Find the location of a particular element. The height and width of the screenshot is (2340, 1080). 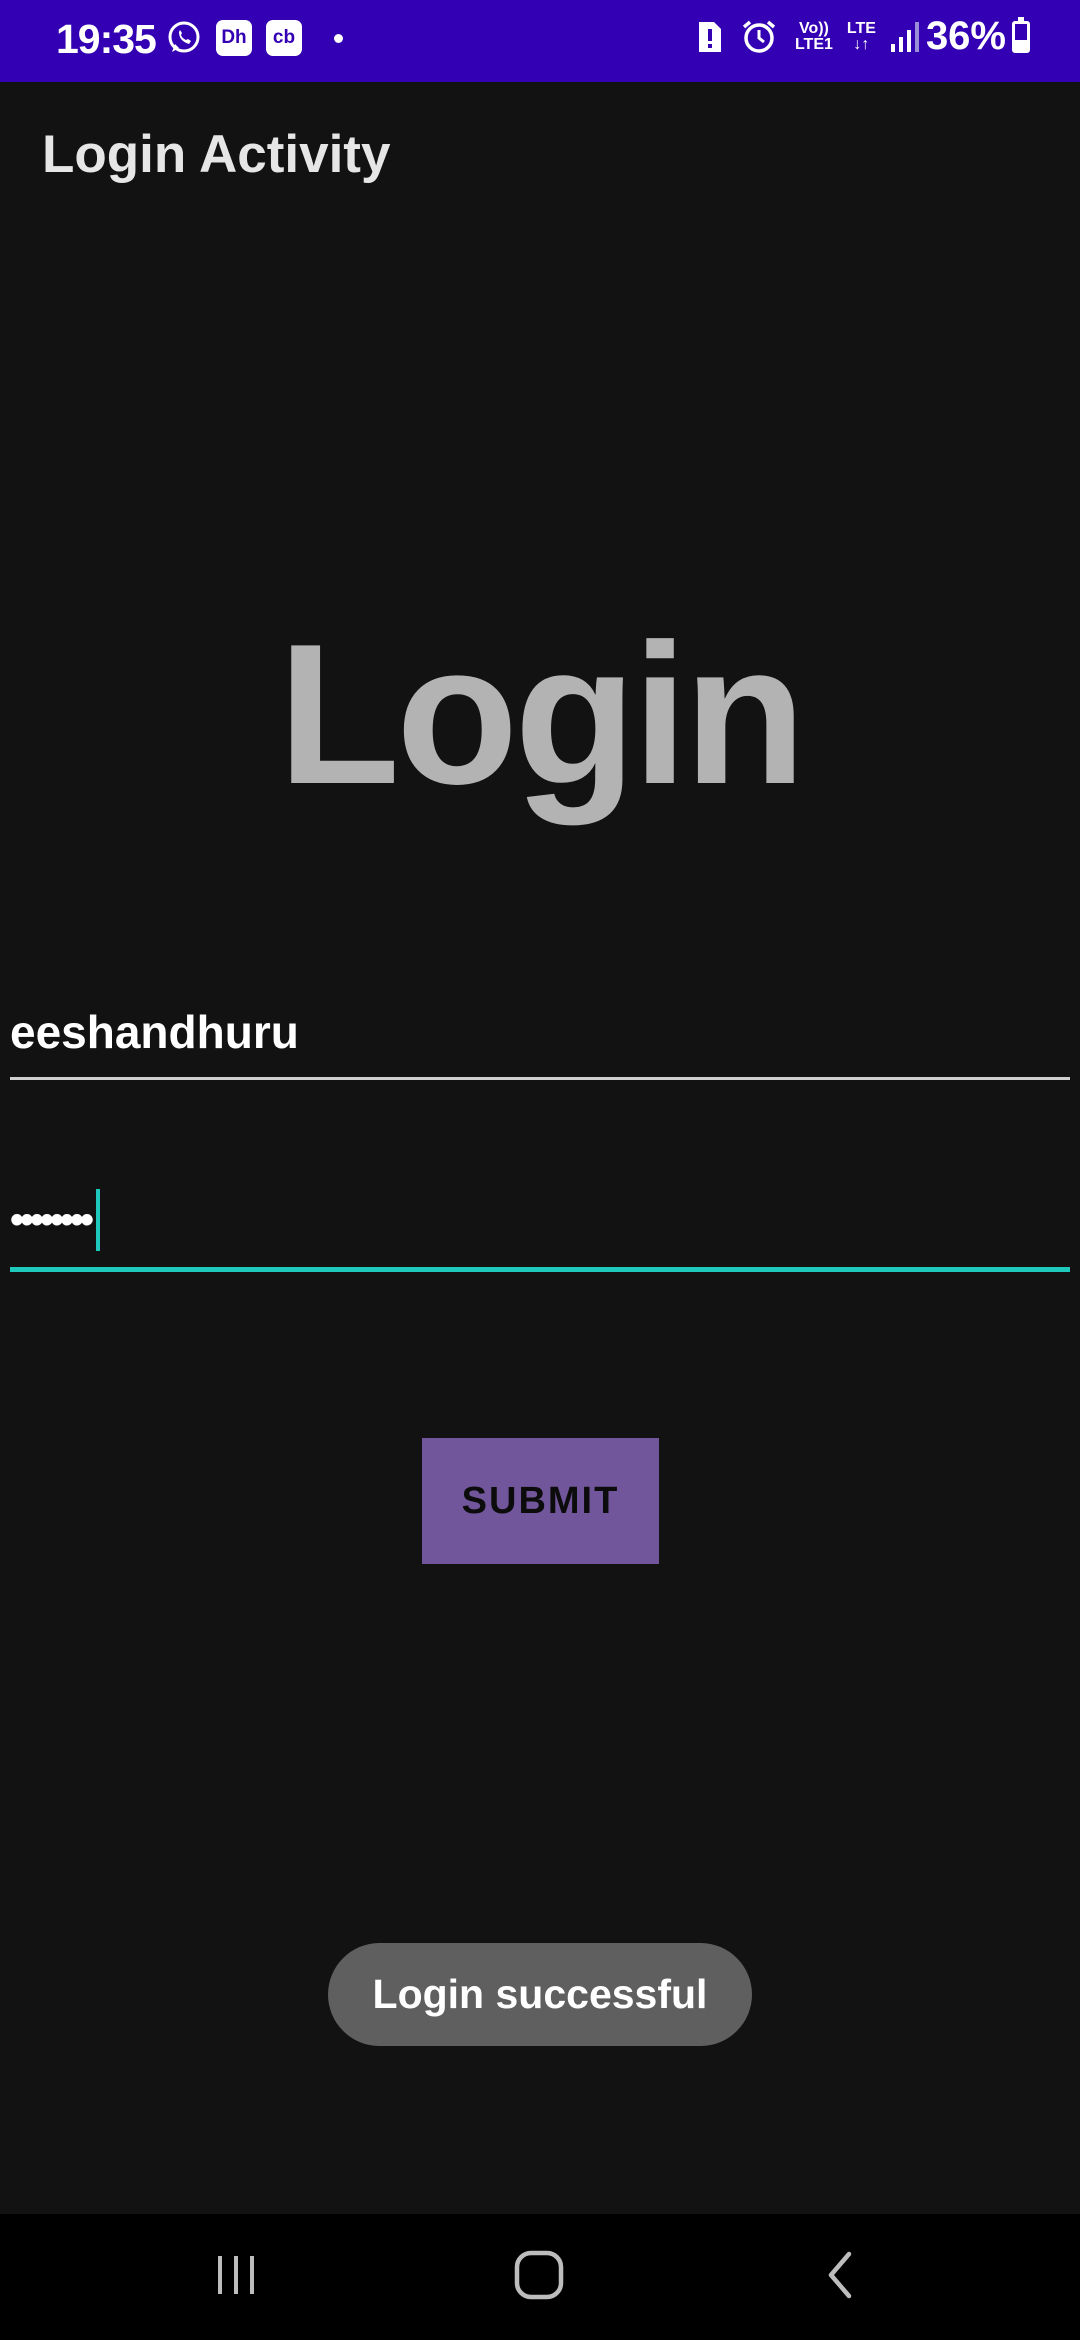

volte-bottom-label: LTE1 is located at coordinates (813, 44).